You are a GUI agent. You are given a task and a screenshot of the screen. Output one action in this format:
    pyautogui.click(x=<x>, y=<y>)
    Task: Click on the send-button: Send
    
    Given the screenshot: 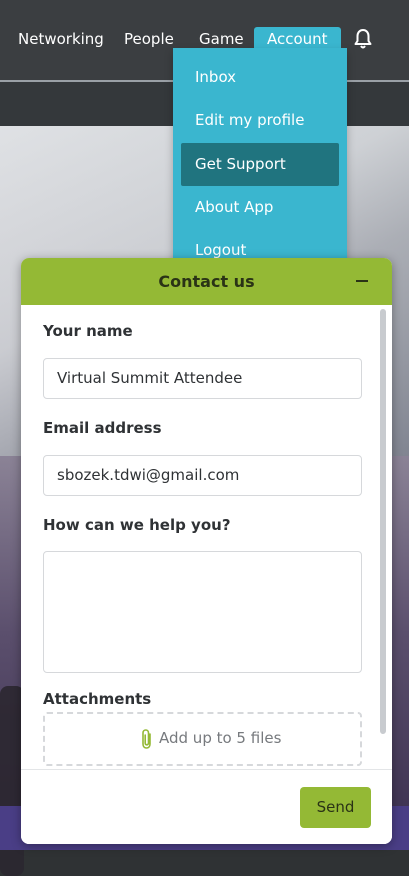 What is the action you would take?
    pyautogui.click(x=335, y=807)
    